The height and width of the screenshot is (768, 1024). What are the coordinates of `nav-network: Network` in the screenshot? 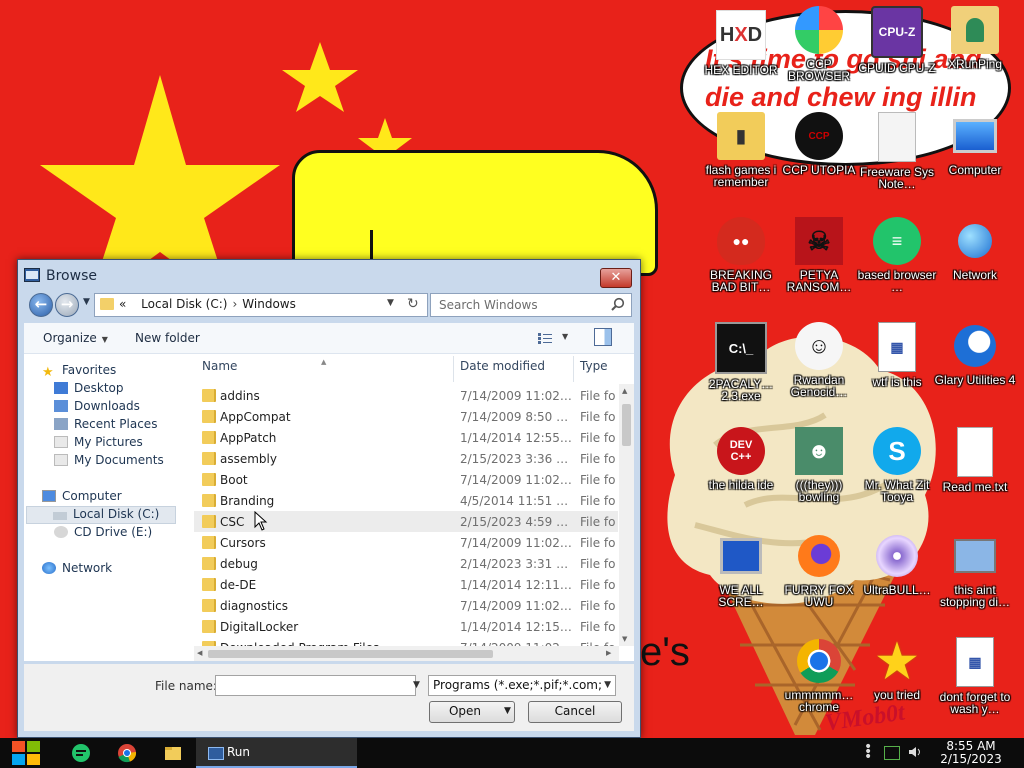 It's located at (77, 570).